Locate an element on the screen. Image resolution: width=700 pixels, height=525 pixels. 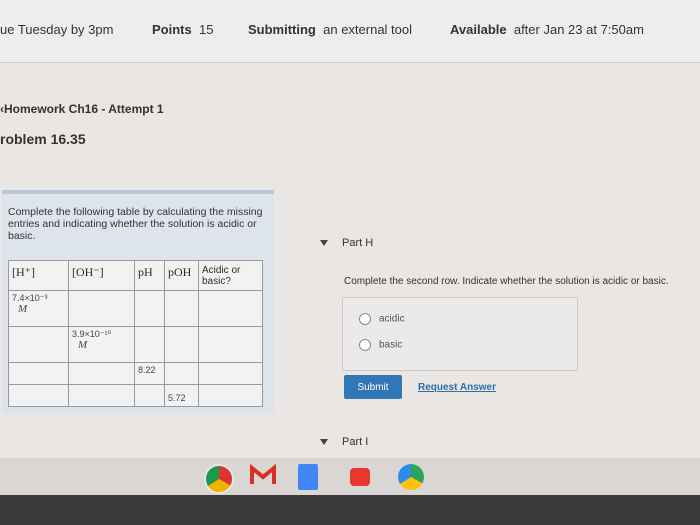
table-row: 7.4×10⁻³ M is located at coordinates (135, 308).